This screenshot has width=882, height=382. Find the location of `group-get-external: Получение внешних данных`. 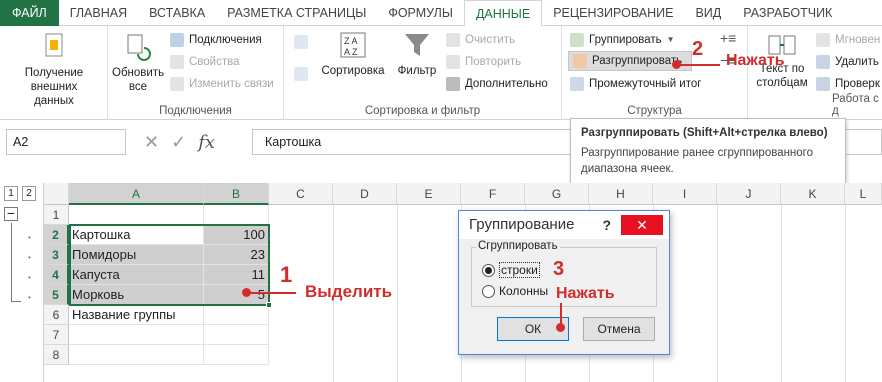

group-get-external: Получение внешних данных is located at coordinates (54, 73).